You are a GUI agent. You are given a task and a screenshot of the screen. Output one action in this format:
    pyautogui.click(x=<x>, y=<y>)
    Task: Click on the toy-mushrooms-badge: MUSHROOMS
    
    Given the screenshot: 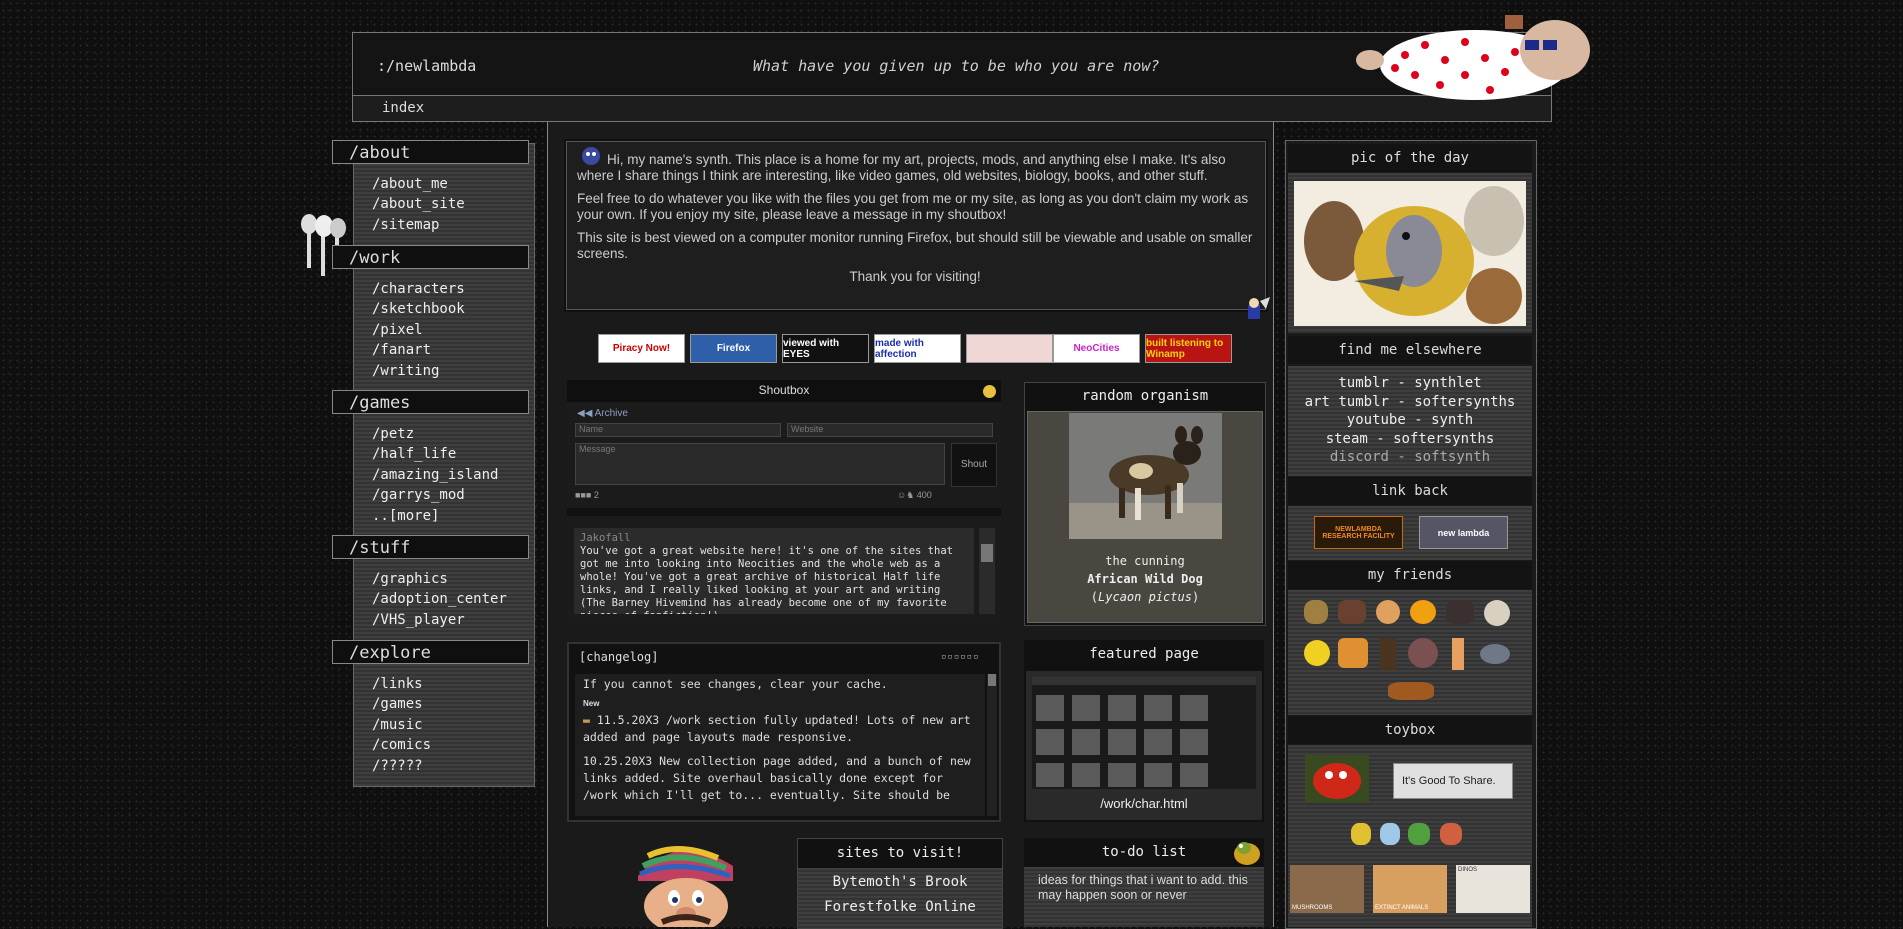 What is the action you would take?
    pyautogui.click(x=1327, y=889)
    